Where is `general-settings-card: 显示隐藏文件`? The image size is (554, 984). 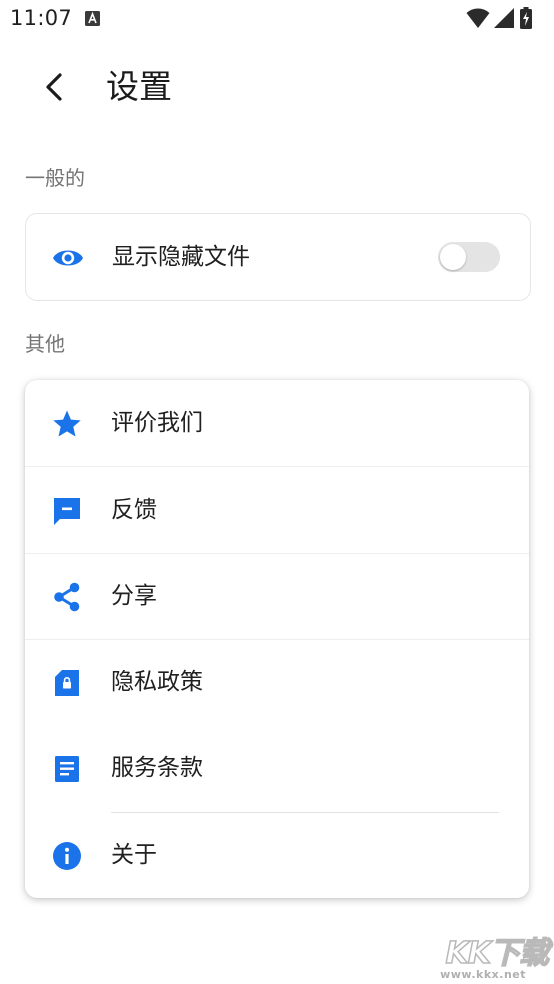
general-settings-card: 显示隐藏文件 is located at coordinates (278, 257).